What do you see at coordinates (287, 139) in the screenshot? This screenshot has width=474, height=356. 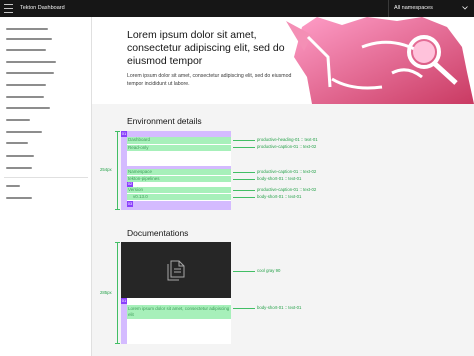 I see `spec-label: productive-heading-01 :: text-01` at bounding box center [287, 139].